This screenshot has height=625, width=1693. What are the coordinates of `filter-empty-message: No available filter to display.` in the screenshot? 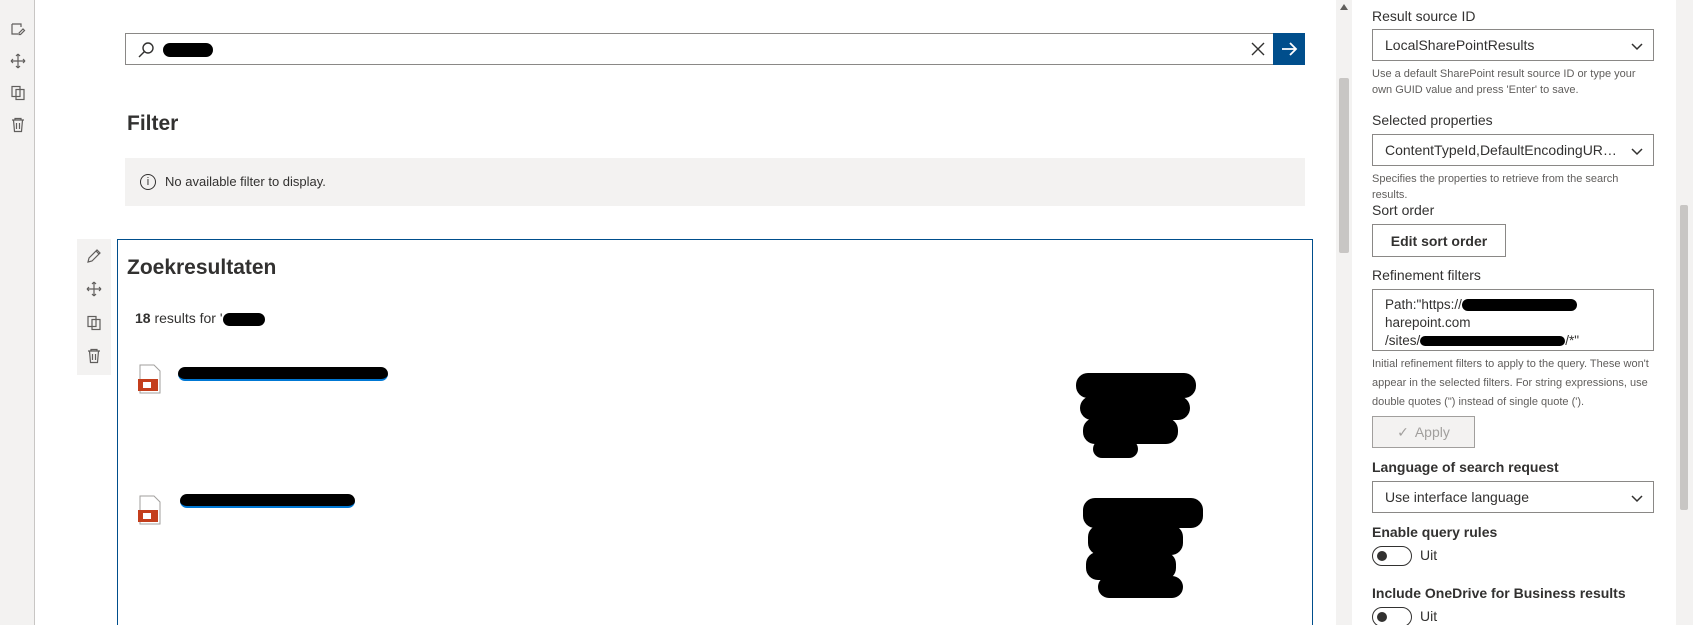 It's located at (245, 181).